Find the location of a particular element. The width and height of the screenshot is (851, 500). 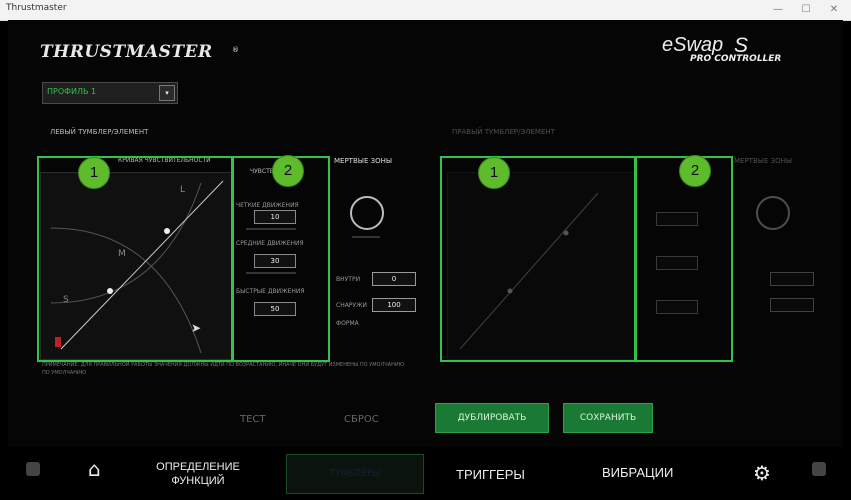

duplicate-button: ДУБЛИРОВАТЬ is located at coordinates (492, 418).